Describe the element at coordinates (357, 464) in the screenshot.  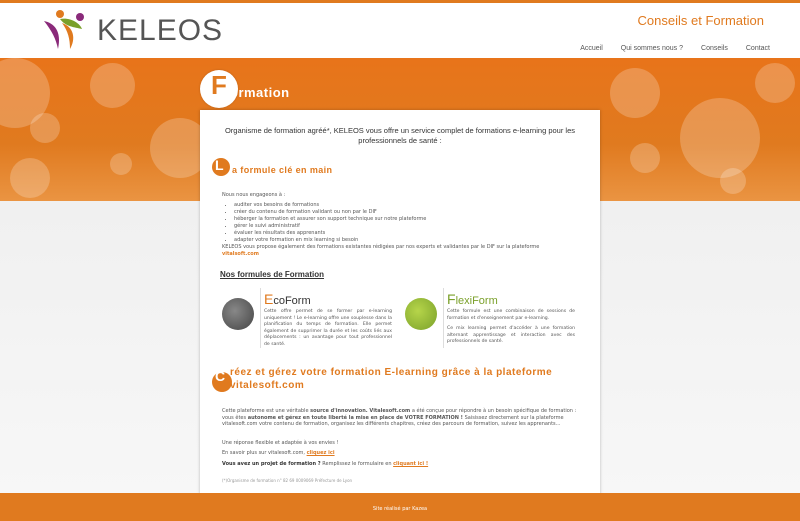
I see `project-text: Remplissez le formulaire en` at that location.